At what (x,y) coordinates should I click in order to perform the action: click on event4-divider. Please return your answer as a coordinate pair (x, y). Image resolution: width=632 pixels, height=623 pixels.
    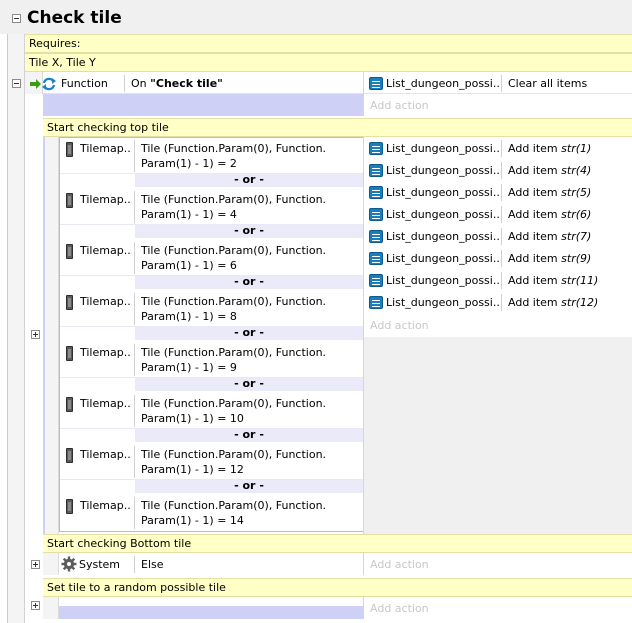
    Looking at the image, I should click on (363, 608).